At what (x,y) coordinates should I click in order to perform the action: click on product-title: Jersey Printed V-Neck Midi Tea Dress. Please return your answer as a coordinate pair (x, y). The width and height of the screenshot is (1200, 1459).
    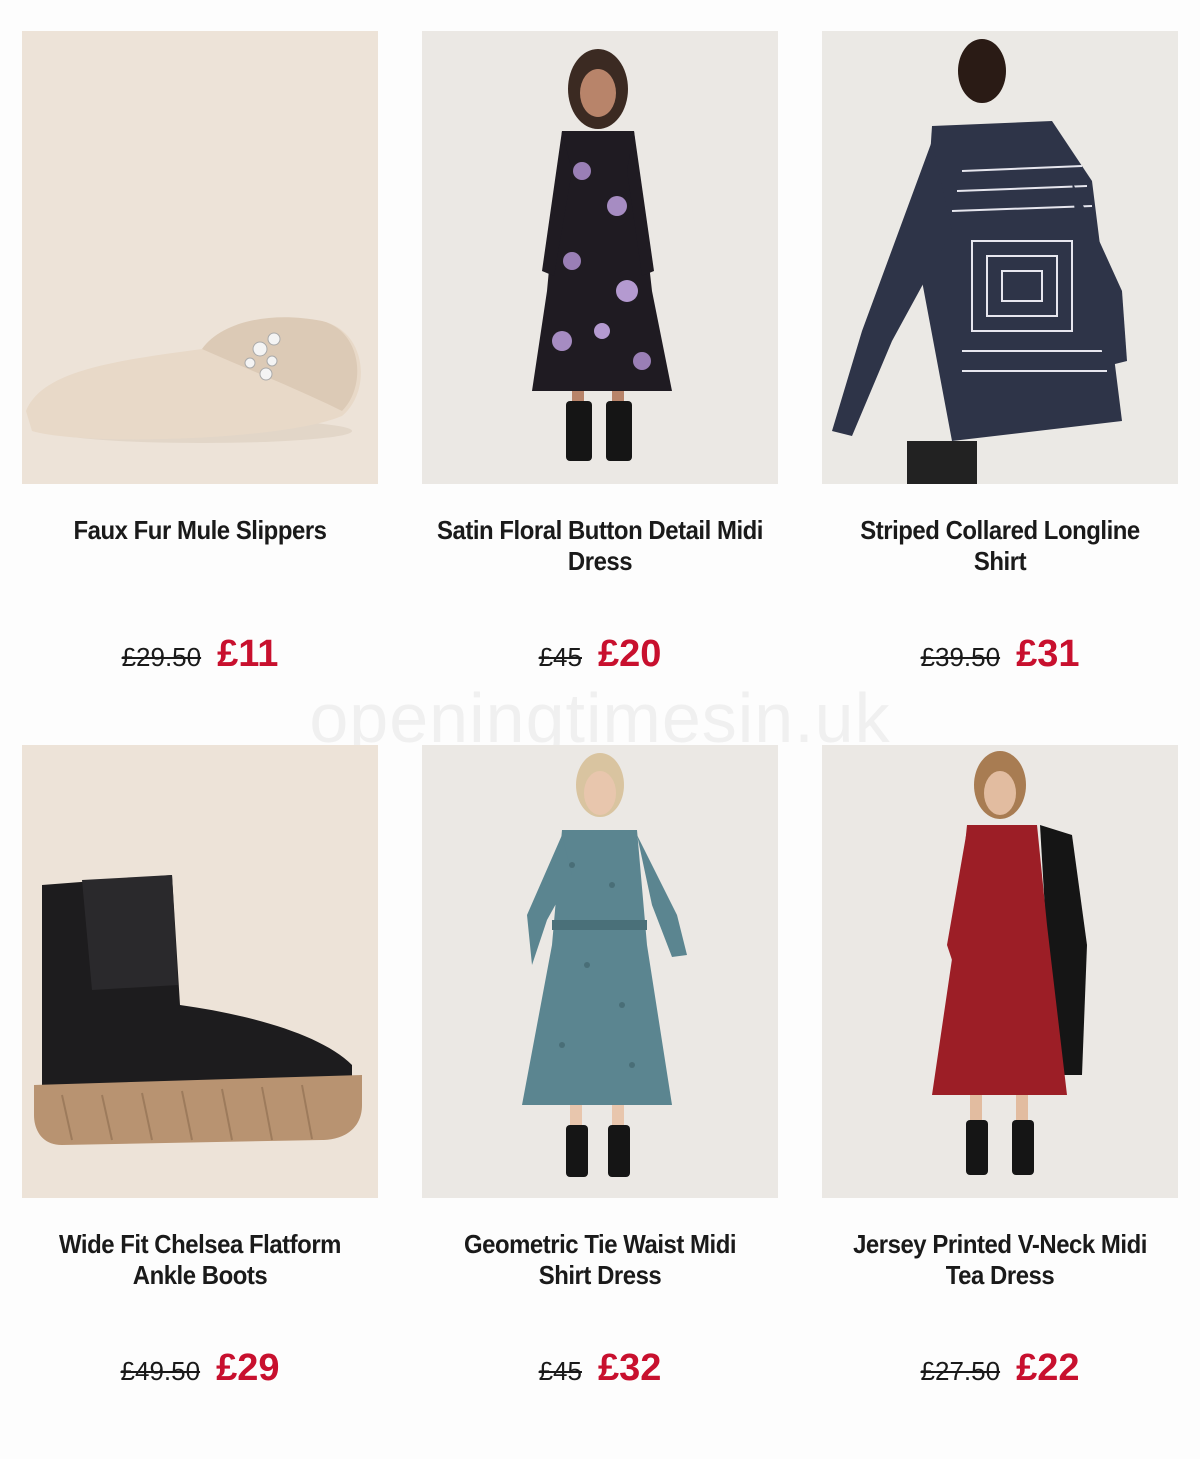
    Looking at the image, I should click on (1000, 1274).